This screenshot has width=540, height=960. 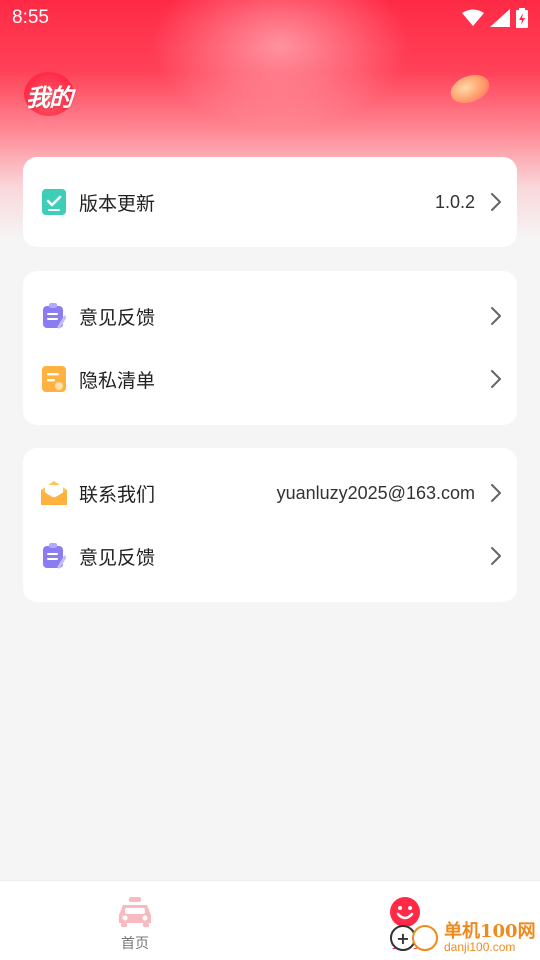 What do you see at coordinates (30, 17) in the screenshot?
I see `status-time: 8:55` at bounding box center [30, 17].